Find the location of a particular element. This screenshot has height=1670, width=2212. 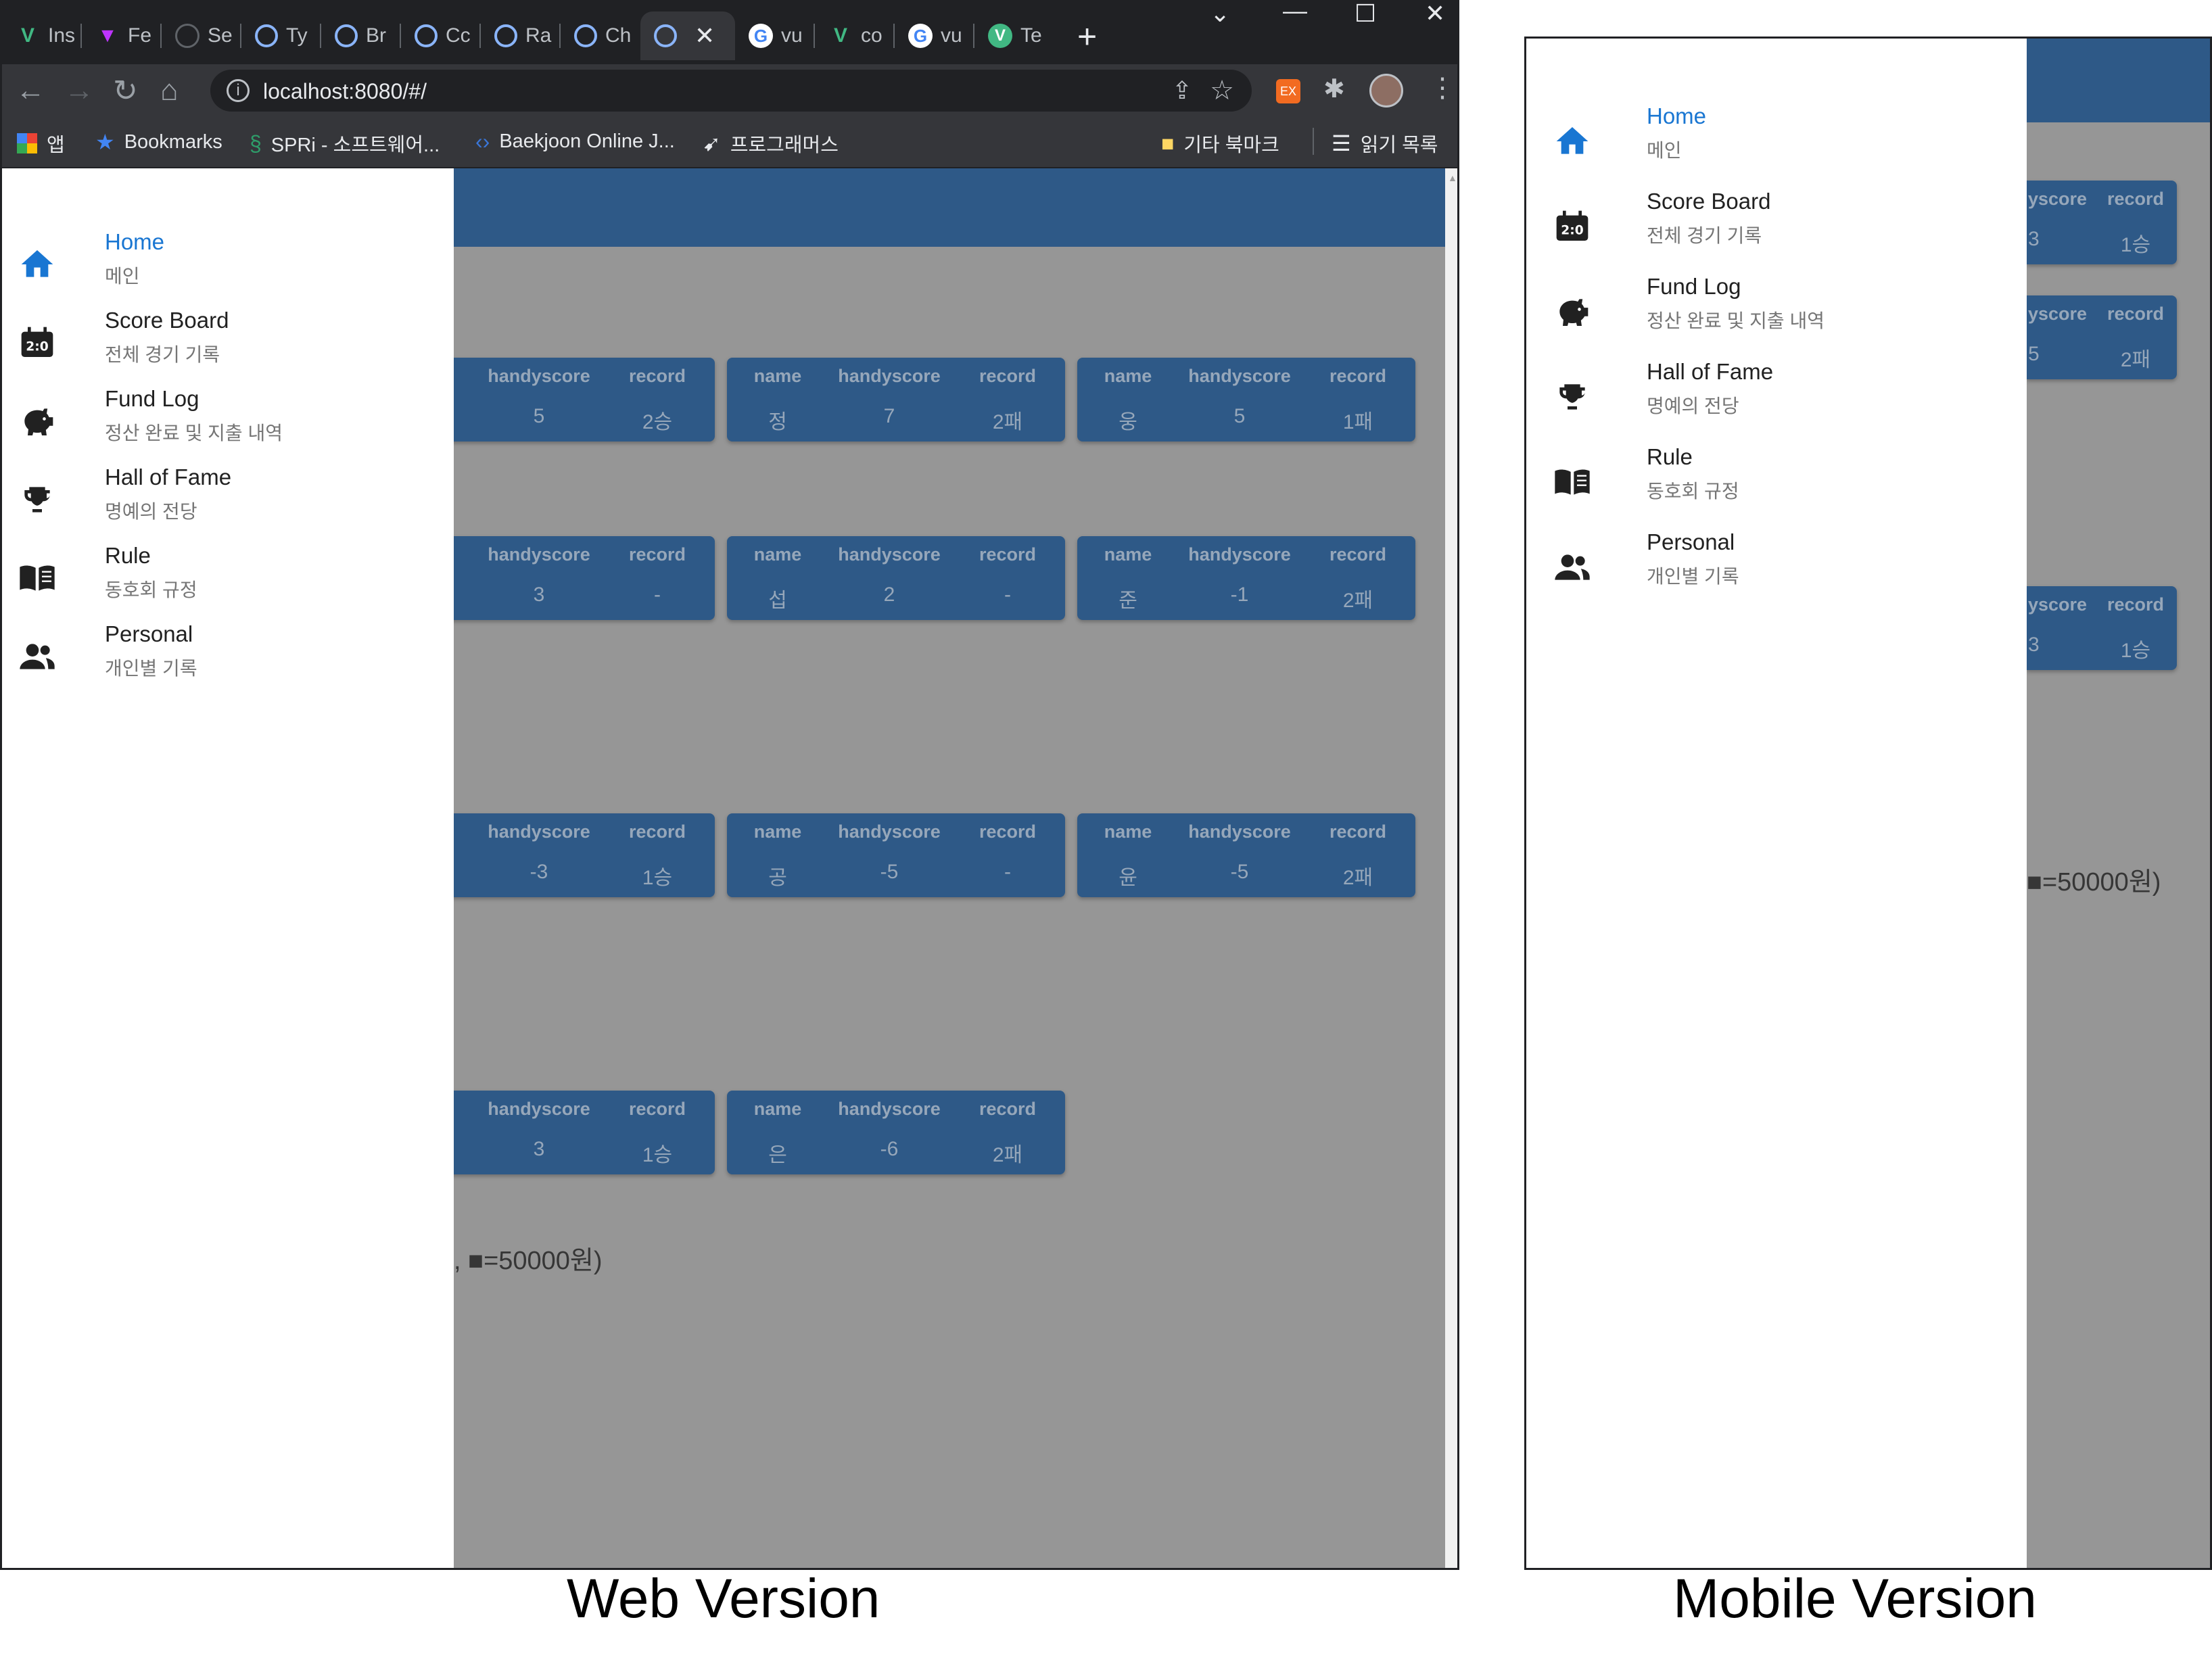

scroll-up-icon: ▲ is located at coordinates (1452, 177).